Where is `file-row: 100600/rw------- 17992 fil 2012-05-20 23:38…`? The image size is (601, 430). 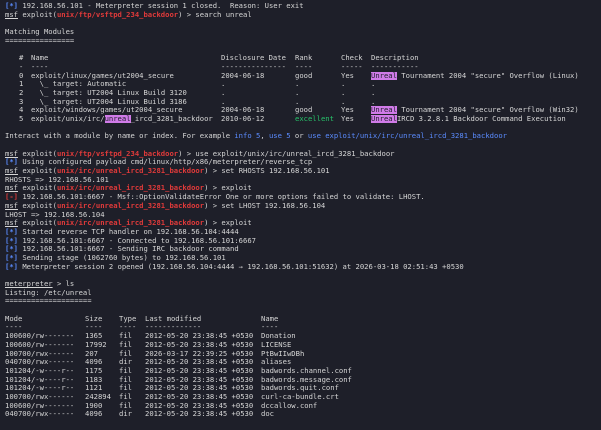 file-row: 100600/rw------- 17992 fil 2012-05-20 23:38… is located at coordinates (300, 345).